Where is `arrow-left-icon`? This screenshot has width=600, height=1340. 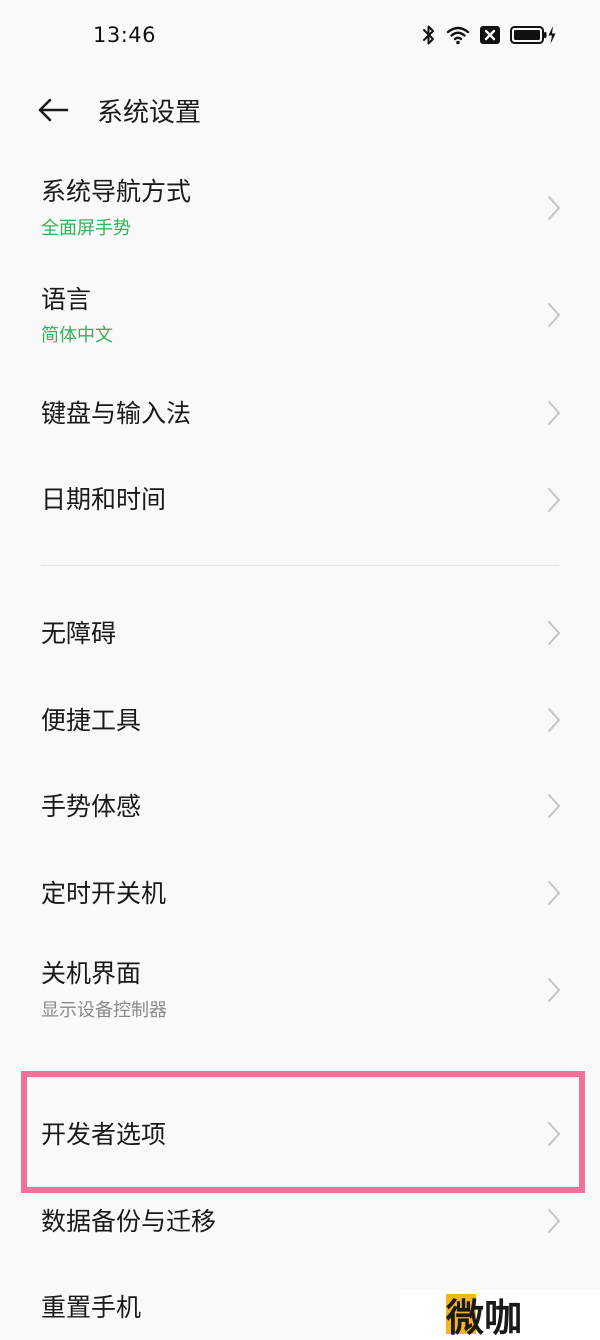 arrow-left-icon is located at coordinates (53, 112).